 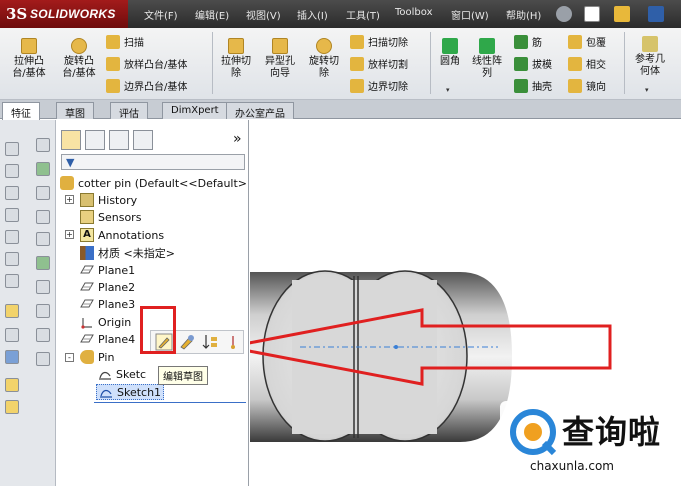 What do you see at coordinates (119, 140) in the screenshot?
I see `configuration-manager-tab-icon` at bounding box center [119, 140].